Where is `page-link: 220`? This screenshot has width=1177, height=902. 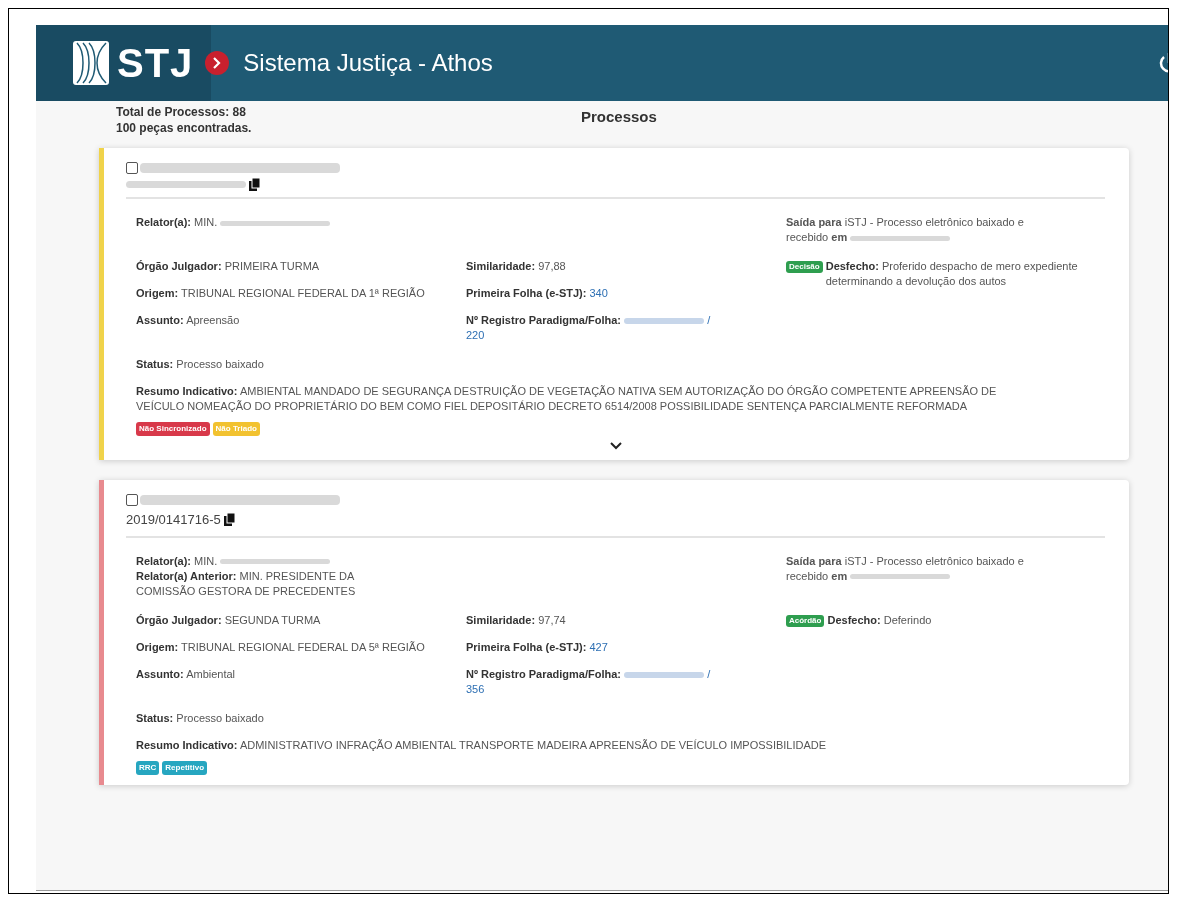
page-link: 220 is located at coordinates (475, 335).